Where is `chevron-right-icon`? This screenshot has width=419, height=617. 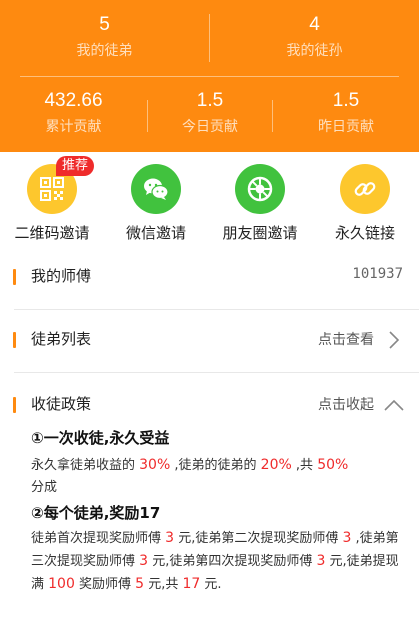 chevron-right-icon is located at coordinates (394, 340).